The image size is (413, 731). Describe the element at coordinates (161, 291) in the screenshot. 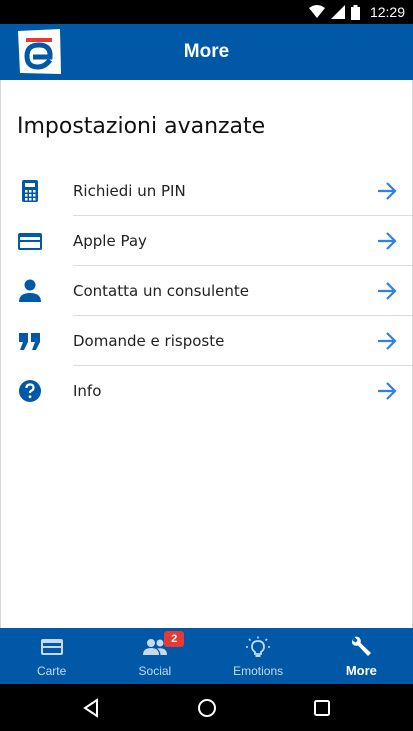

I see `menu-item-label: Contatta un consulente` at that location.